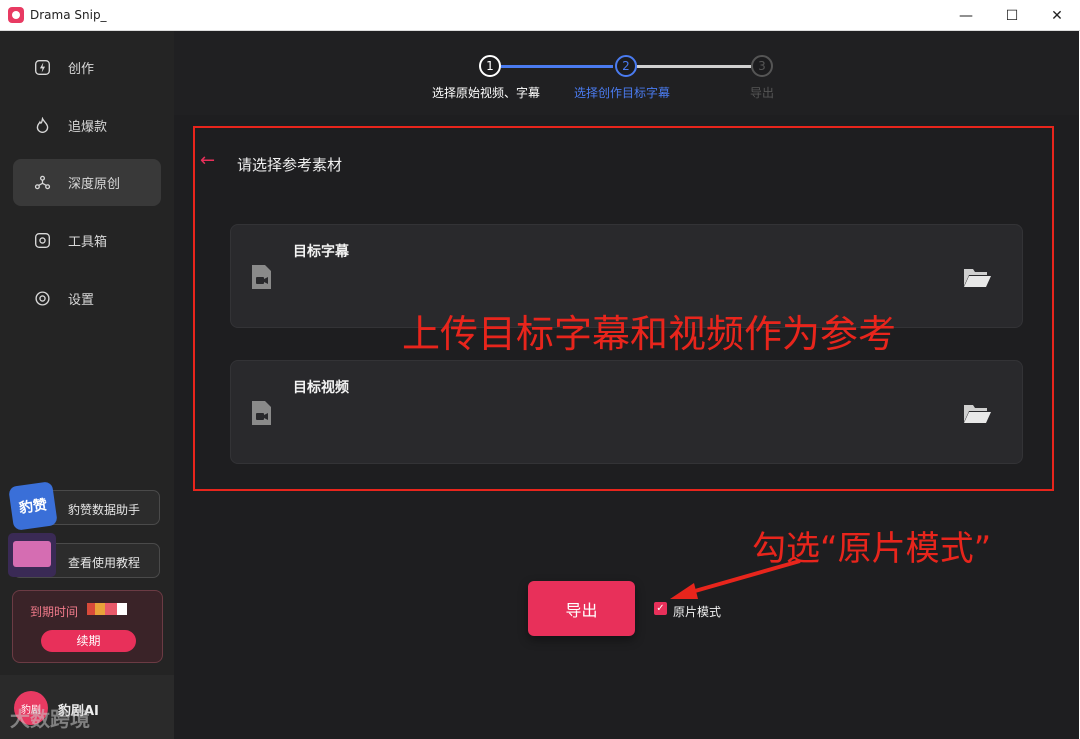 The width and height of the screenshot is (1080, 739). I want to click on step-2-circle: 2, so click(626, 66).